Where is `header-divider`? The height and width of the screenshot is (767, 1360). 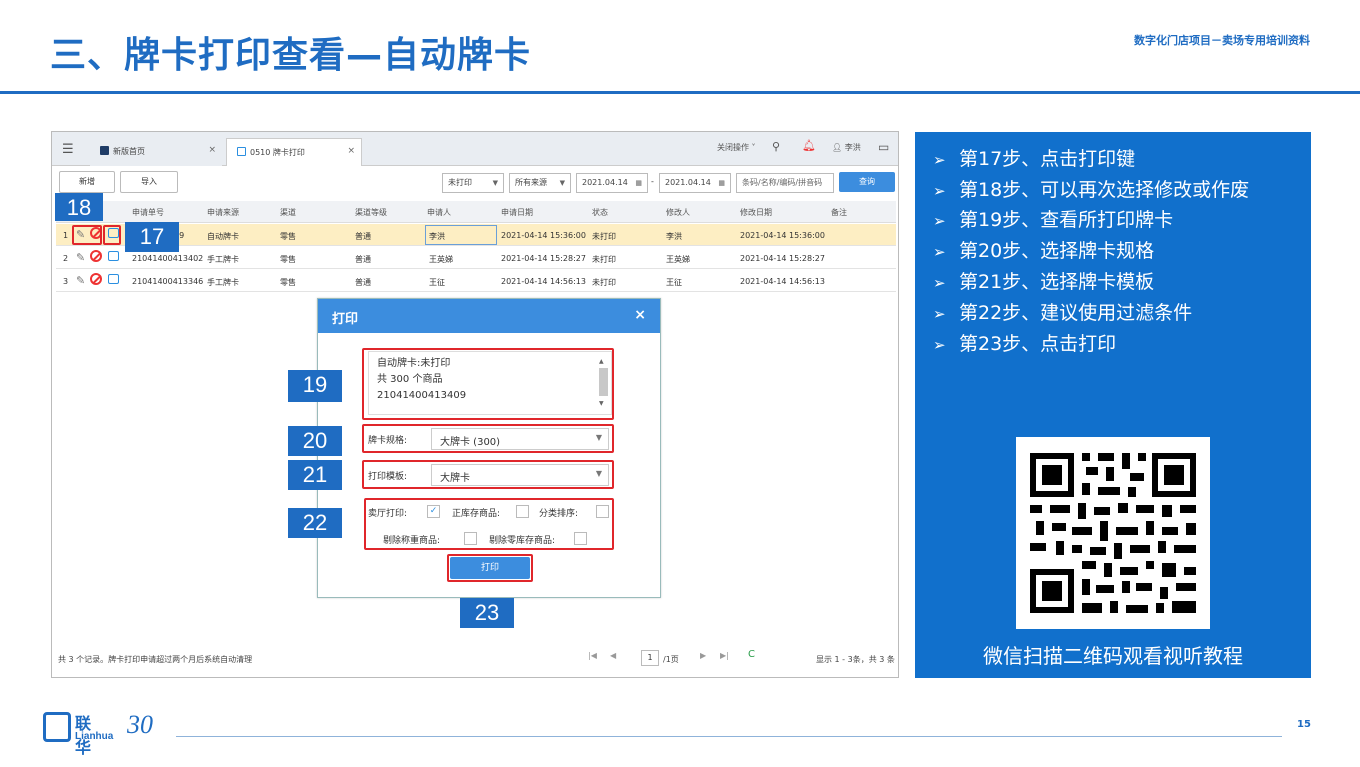 header-divider is located at coordinates (680, 92).